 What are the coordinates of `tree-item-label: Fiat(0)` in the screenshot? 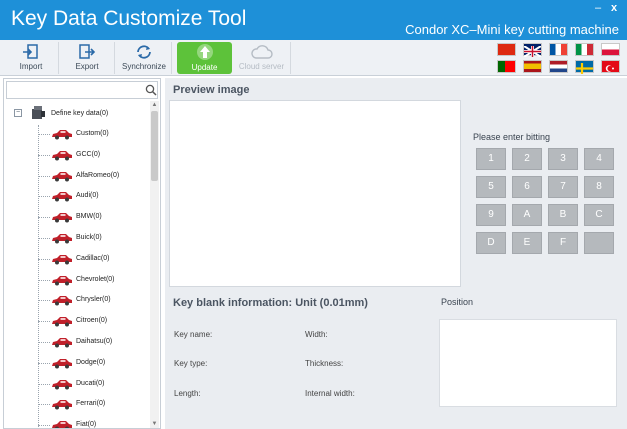 It's located at (86, 424).